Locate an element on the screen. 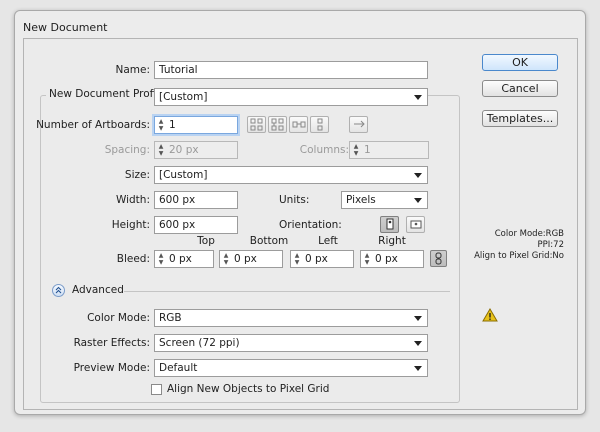  raster-effects-label: Raster Effects: is located at coordinates (111, 343).